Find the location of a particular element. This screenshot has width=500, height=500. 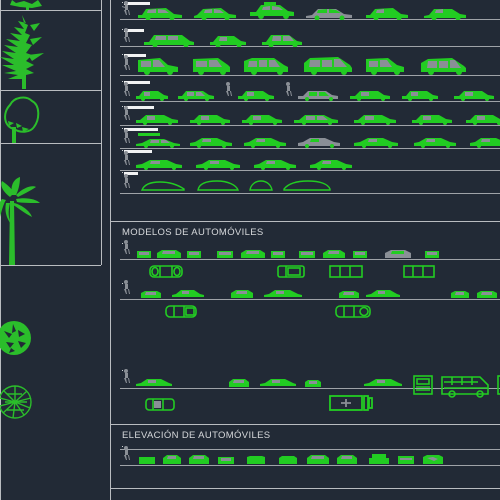

sidebar-cell-palm-tree is located at coordinates (24, 220).